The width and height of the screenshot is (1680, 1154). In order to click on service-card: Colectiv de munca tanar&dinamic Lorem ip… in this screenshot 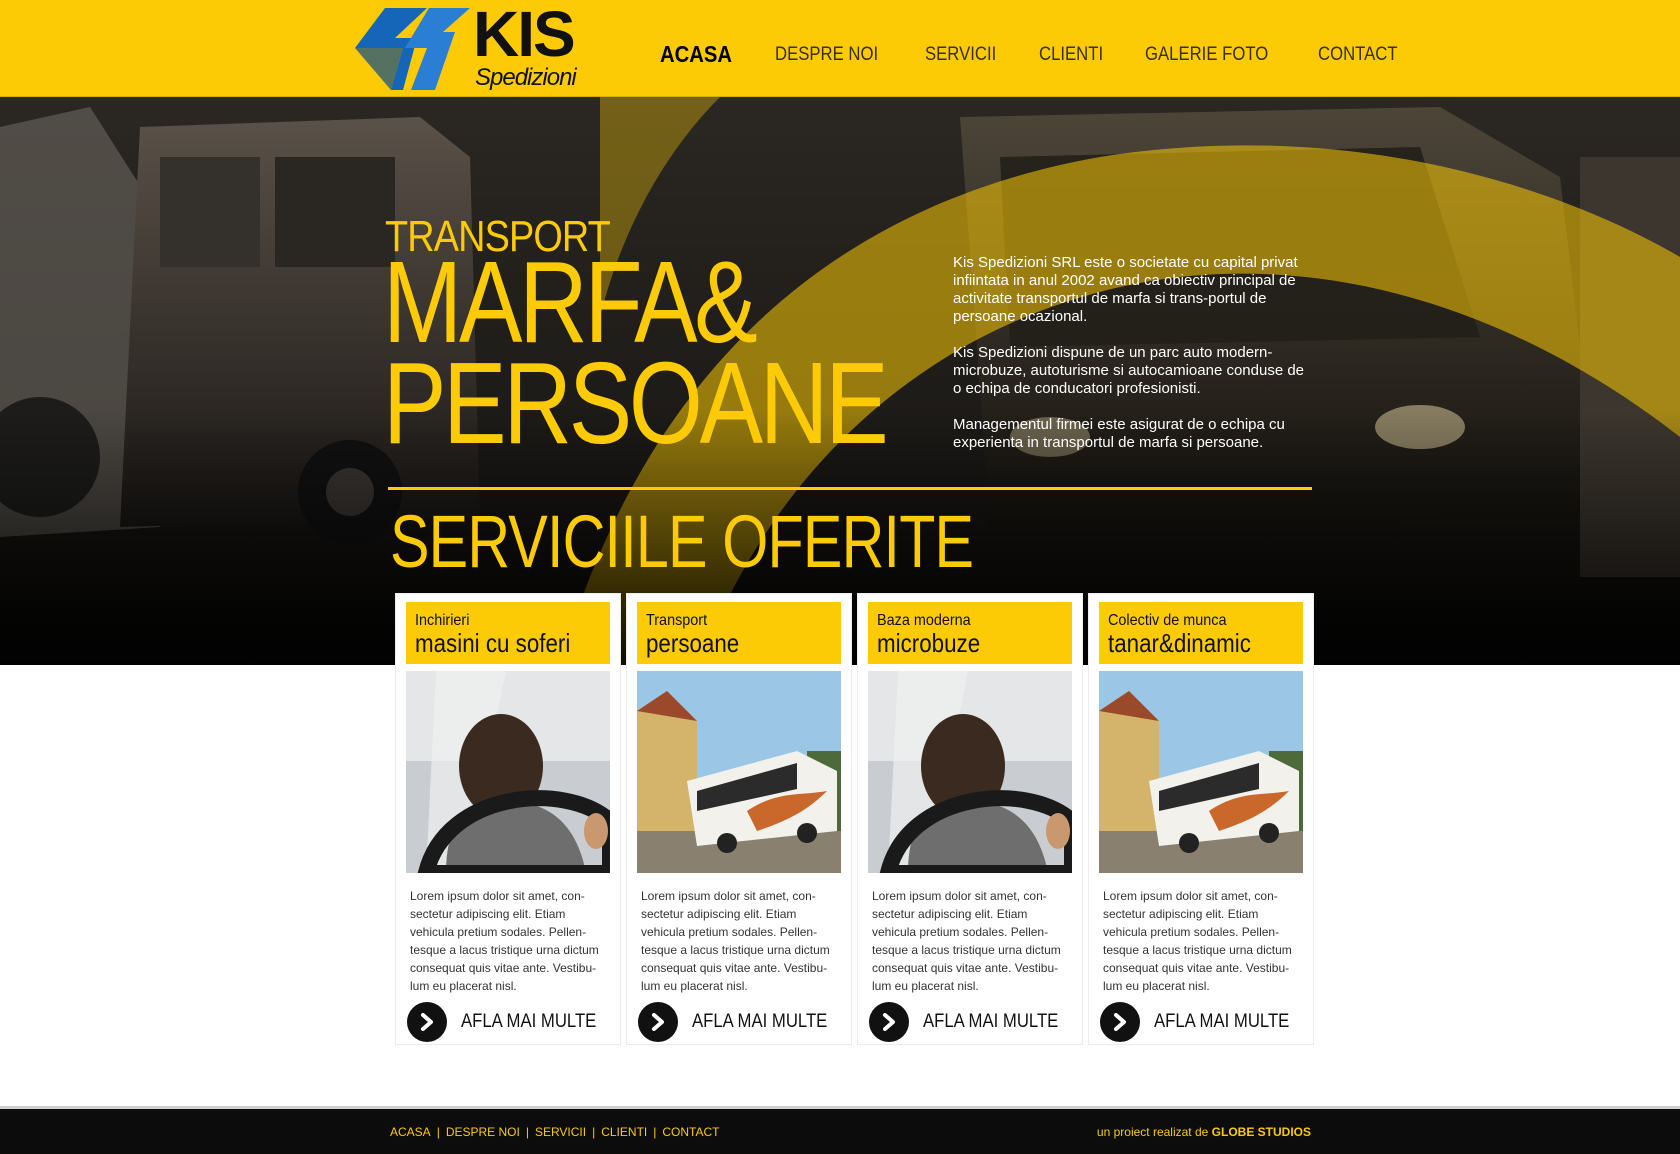, I will do `click(1201, 819)`.